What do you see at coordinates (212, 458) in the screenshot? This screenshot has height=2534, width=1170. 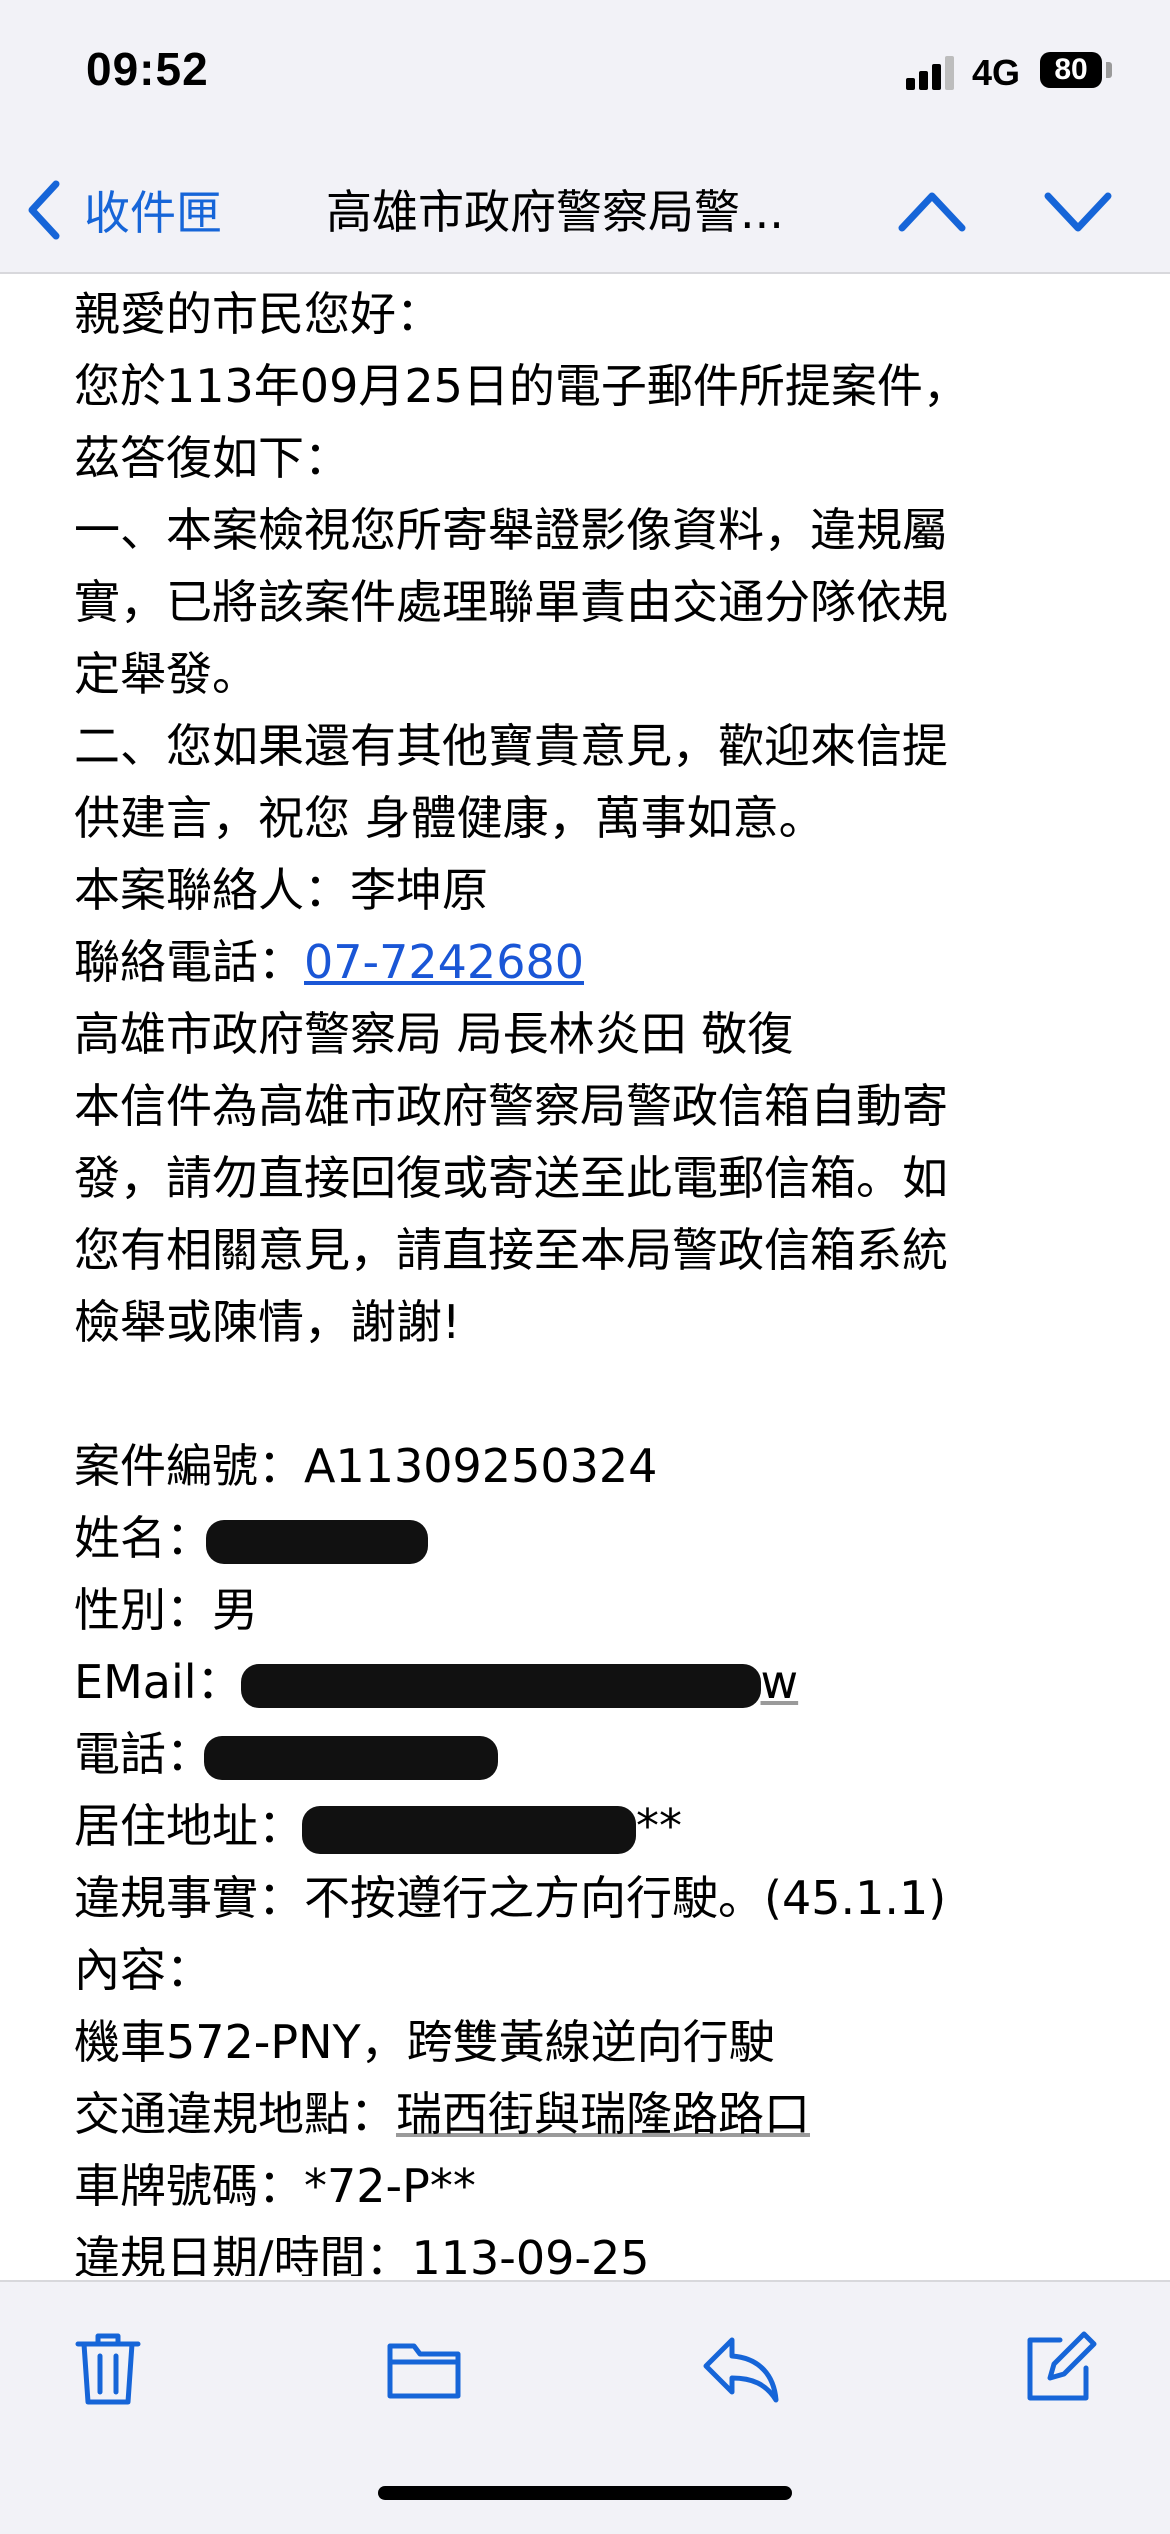 I see `intro-line-2: 茲答復如下：` at bounding box center [212, 458].